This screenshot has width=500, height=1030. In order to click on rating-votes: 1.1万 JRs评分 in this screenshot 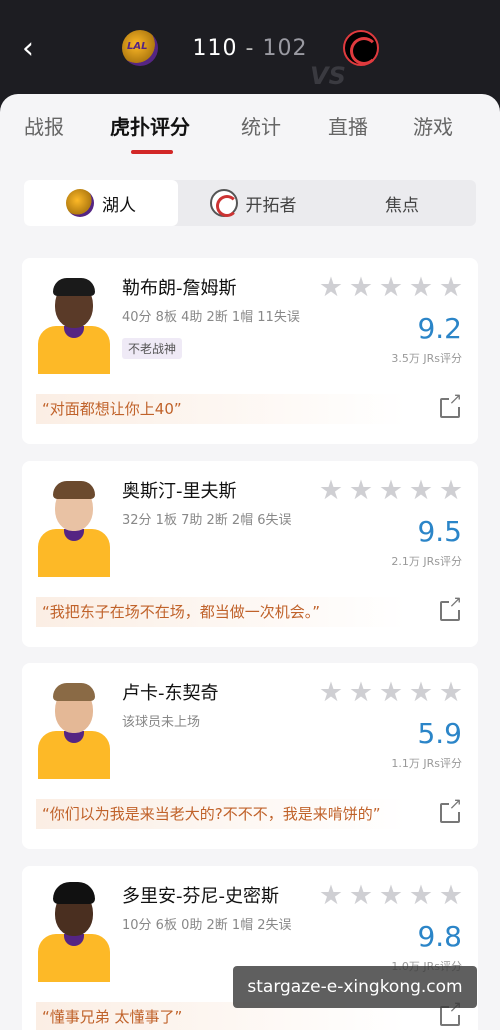, I will do `click(426, 763)`.